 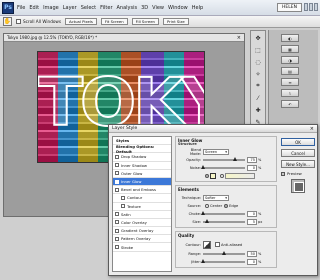 What do you see at coordinates (213, 175) in the screenshot?
I see `glow-color-swatch` at bounding box center [213, 175].